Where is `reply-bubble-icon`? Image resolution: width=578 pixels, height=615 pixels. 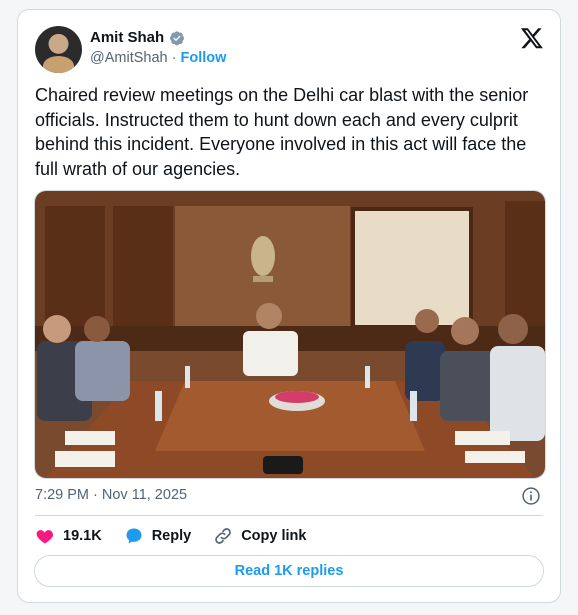 reply-bubble-icon is located at coordinates (134, 536).